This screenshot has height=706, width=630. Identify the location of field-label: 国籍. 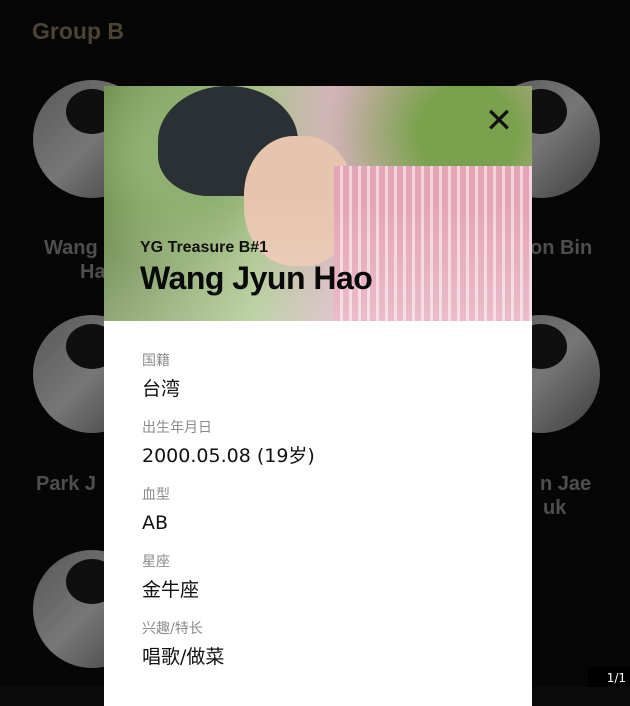
(156, 361).